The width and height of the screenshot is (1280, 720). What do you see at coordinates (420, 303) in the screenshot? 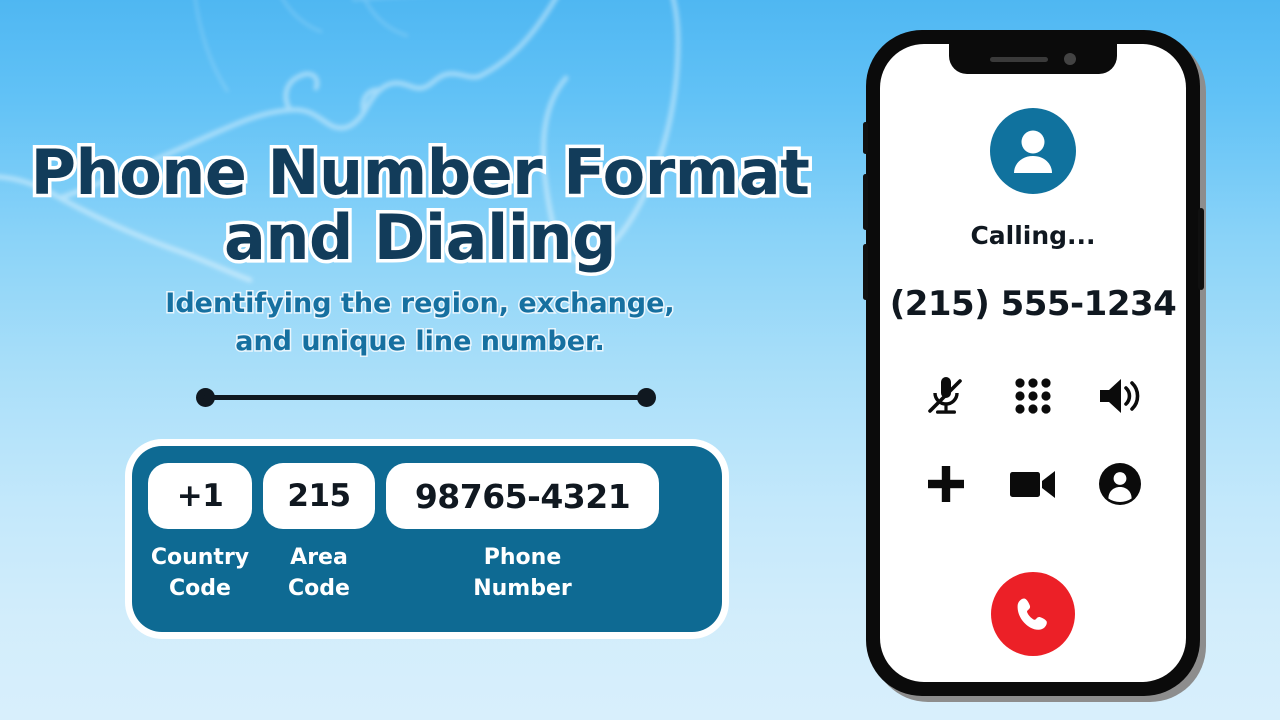
I see `page-subtitle-line-1: Identifying the region, exchange,` at bounding box center [420, 303].